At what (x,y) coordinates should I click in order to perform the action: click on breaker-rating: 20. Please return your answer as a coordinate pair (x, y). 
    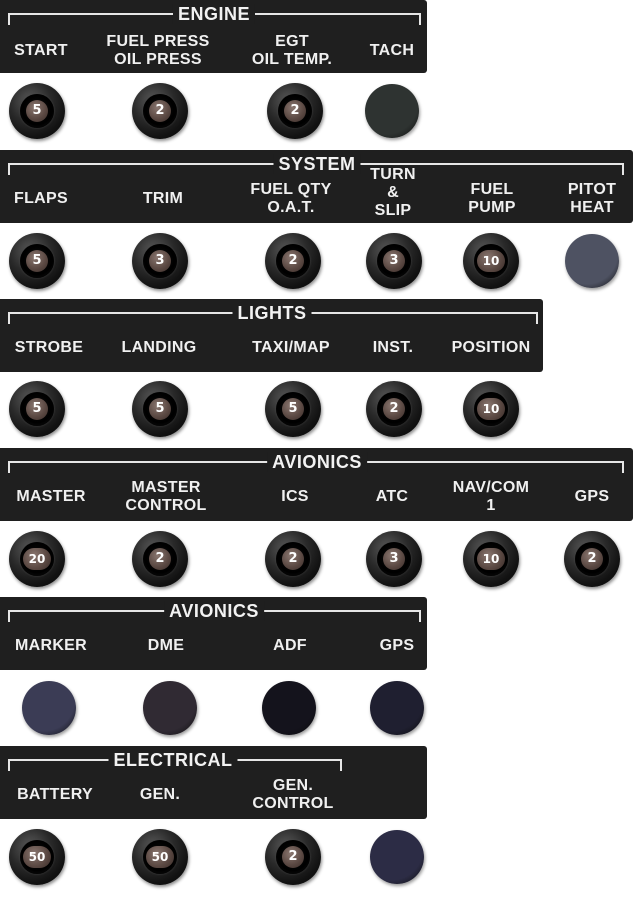
    Looking at the image, I should click on (37, 559).